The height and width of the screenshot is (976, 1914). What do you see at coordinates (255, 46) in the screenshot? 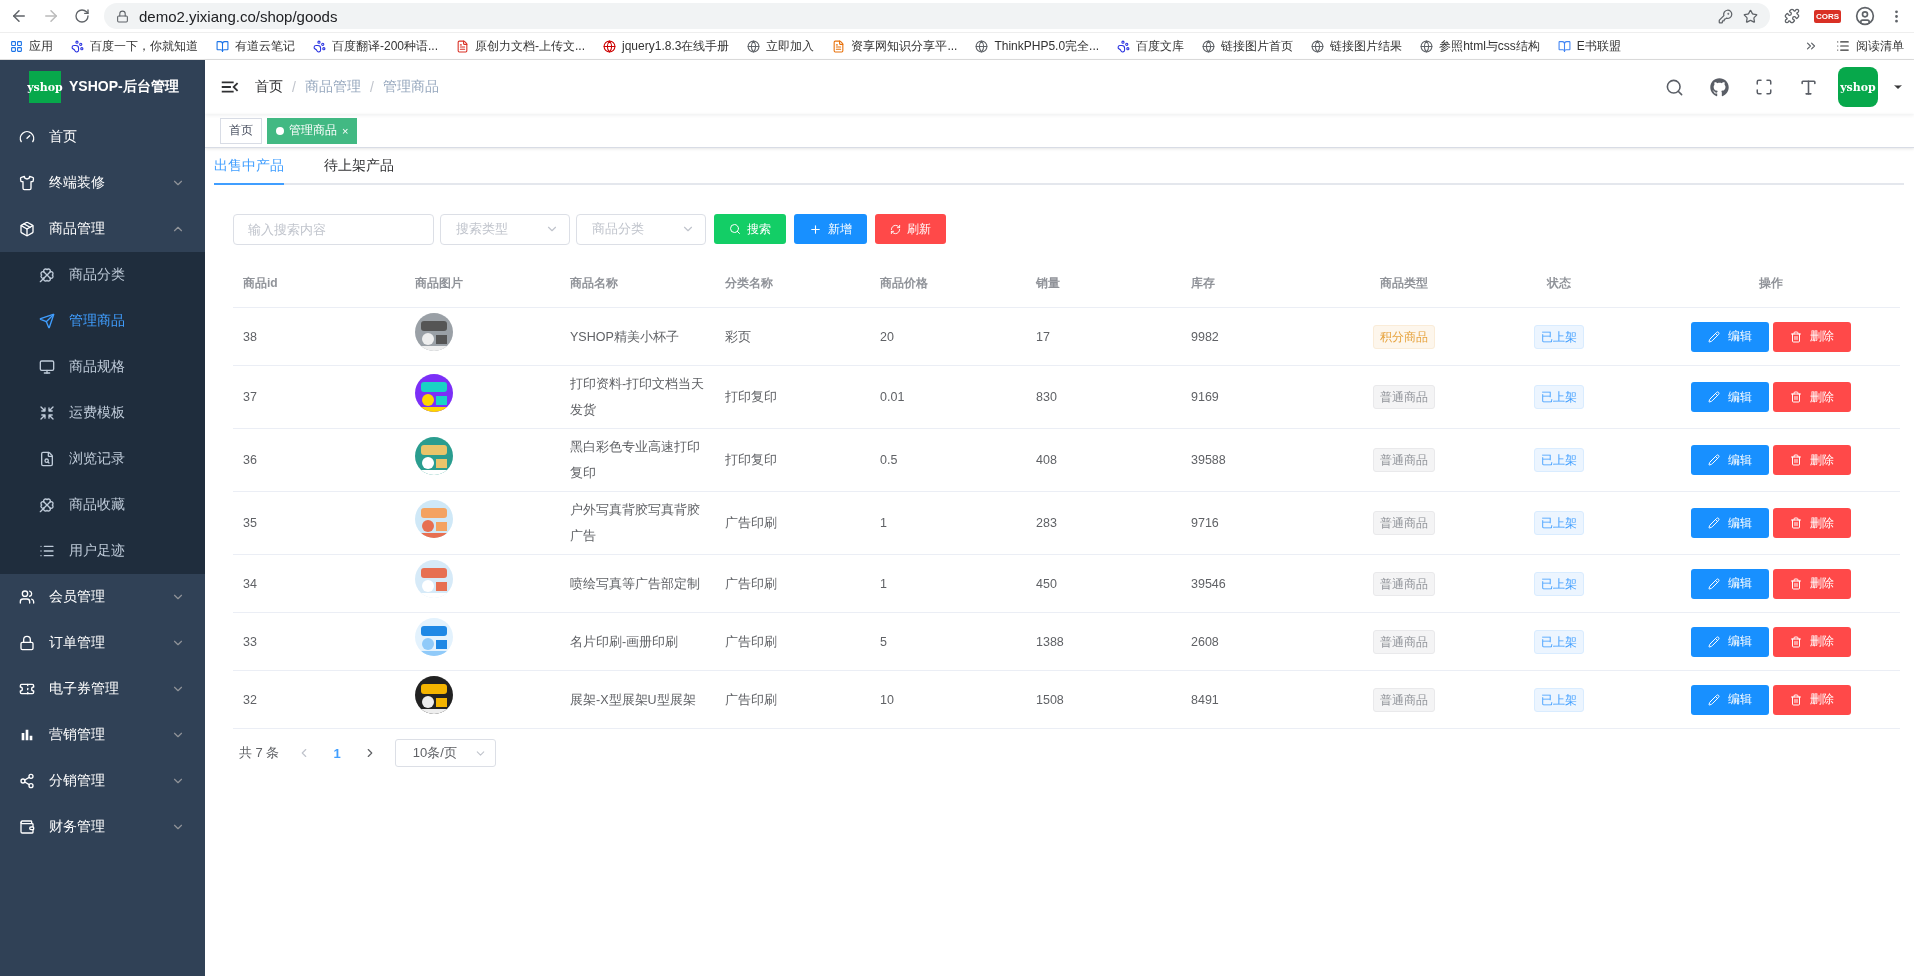
I see `bookmark: 有道云笔记` at bounding box center [255, 46].